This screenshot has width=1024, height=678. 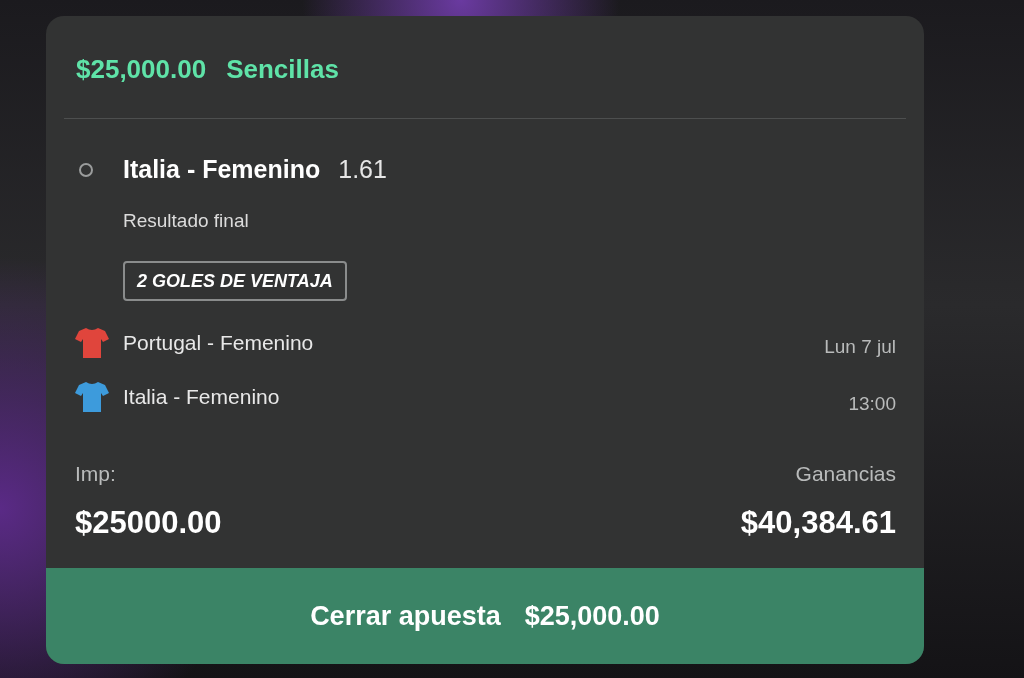 I want to click on bet-amount: $25,000.00, so click(x=141, y=69).